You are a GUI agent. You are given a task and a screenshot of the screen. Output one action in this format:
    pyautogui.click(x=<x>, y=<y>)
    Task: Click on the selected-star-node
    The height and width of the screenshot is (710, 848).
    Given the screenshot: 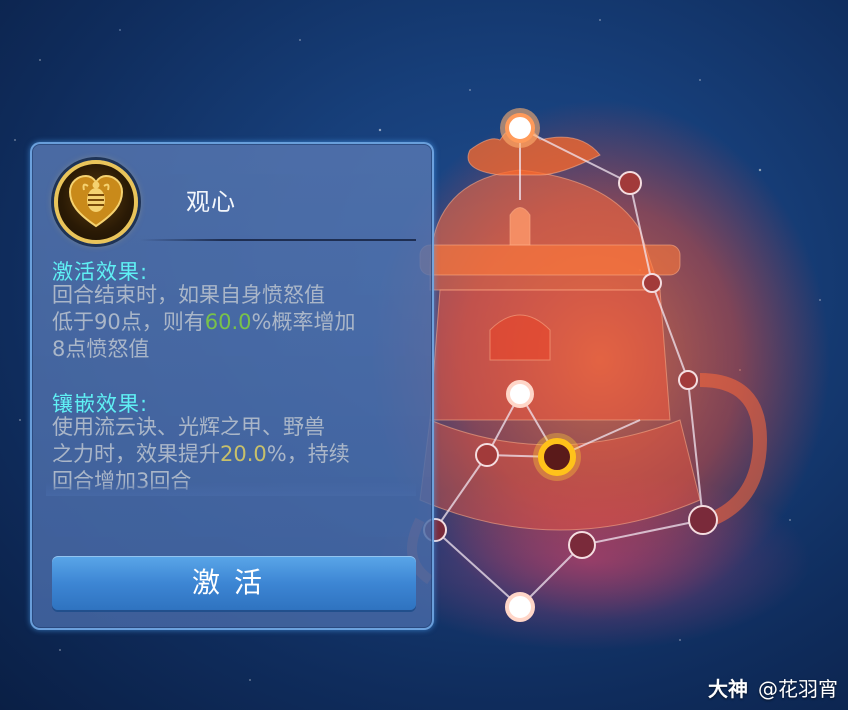 What is the action you would take?
    pyautogui.click(x=557, y=457)
    